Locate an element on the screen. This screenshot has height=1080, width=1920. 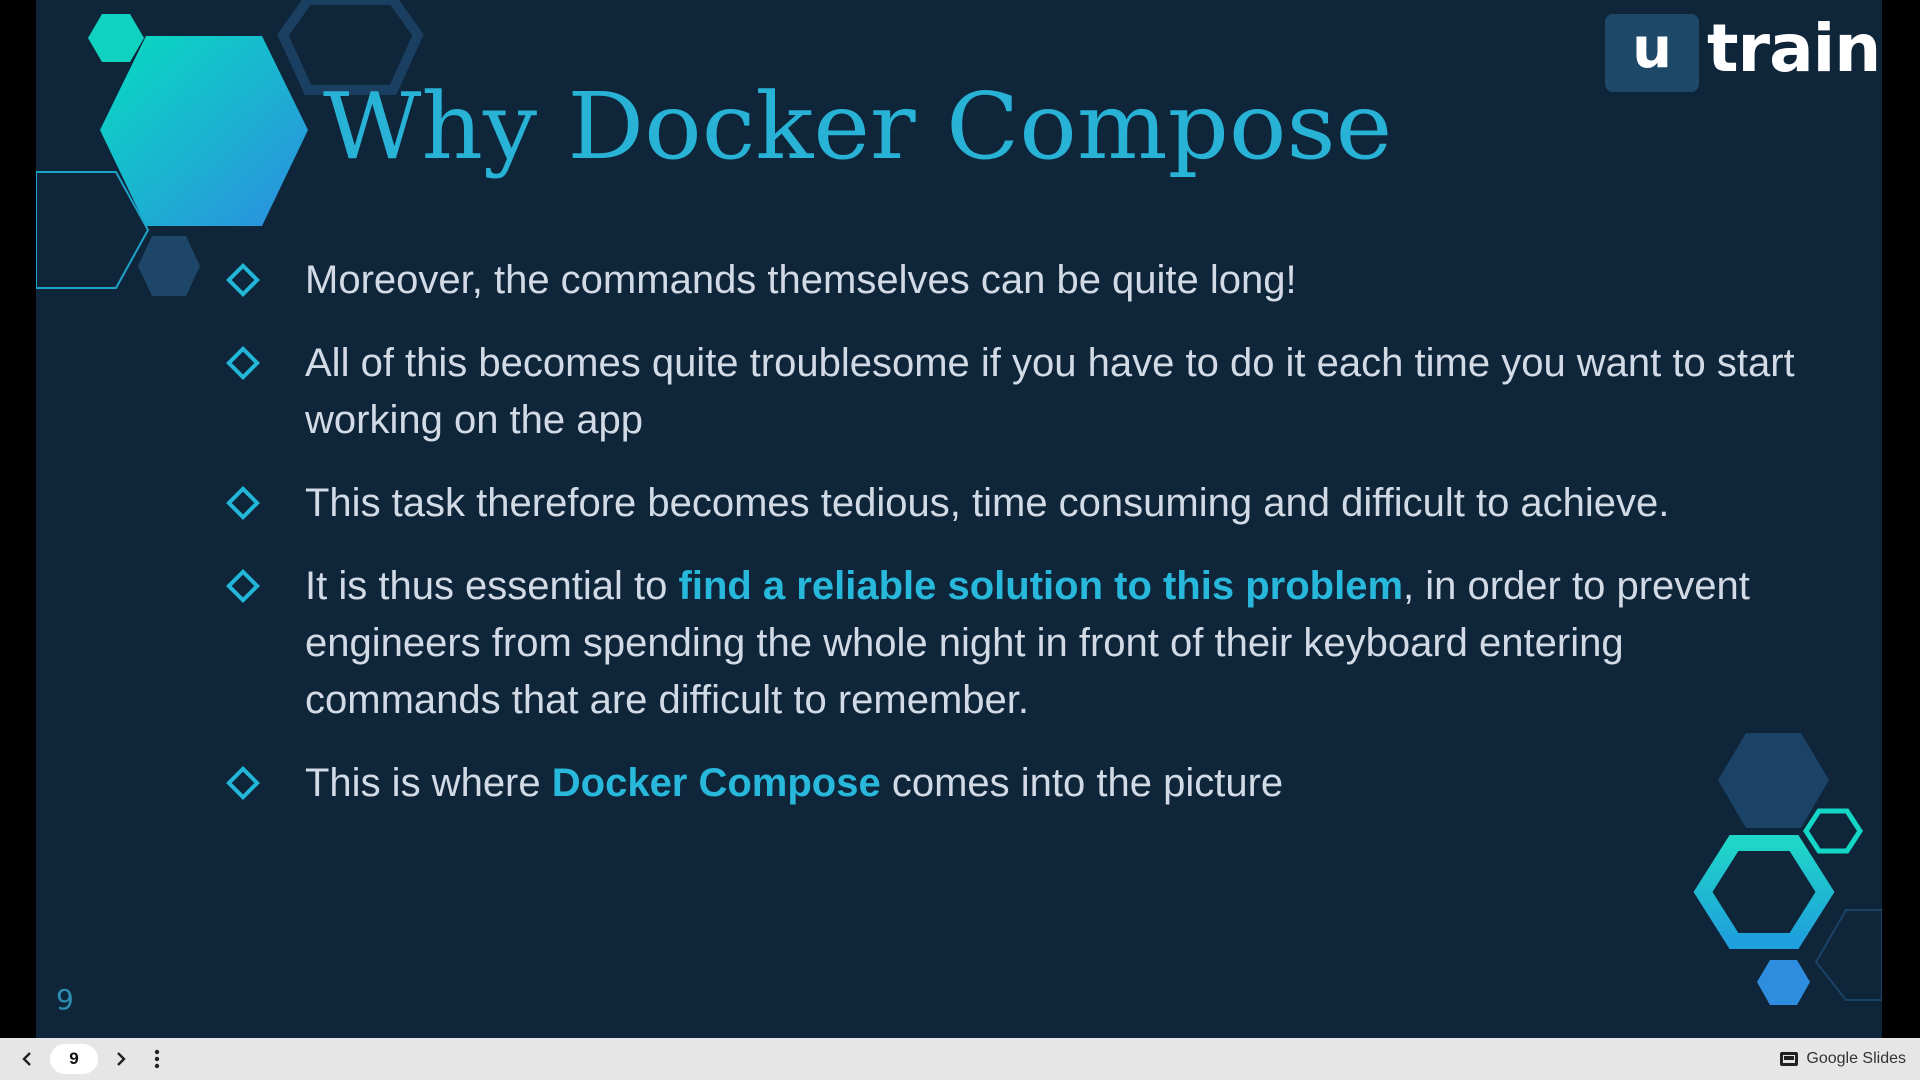
branding-label: Google Slides is located at coordinates (1856, 1058).